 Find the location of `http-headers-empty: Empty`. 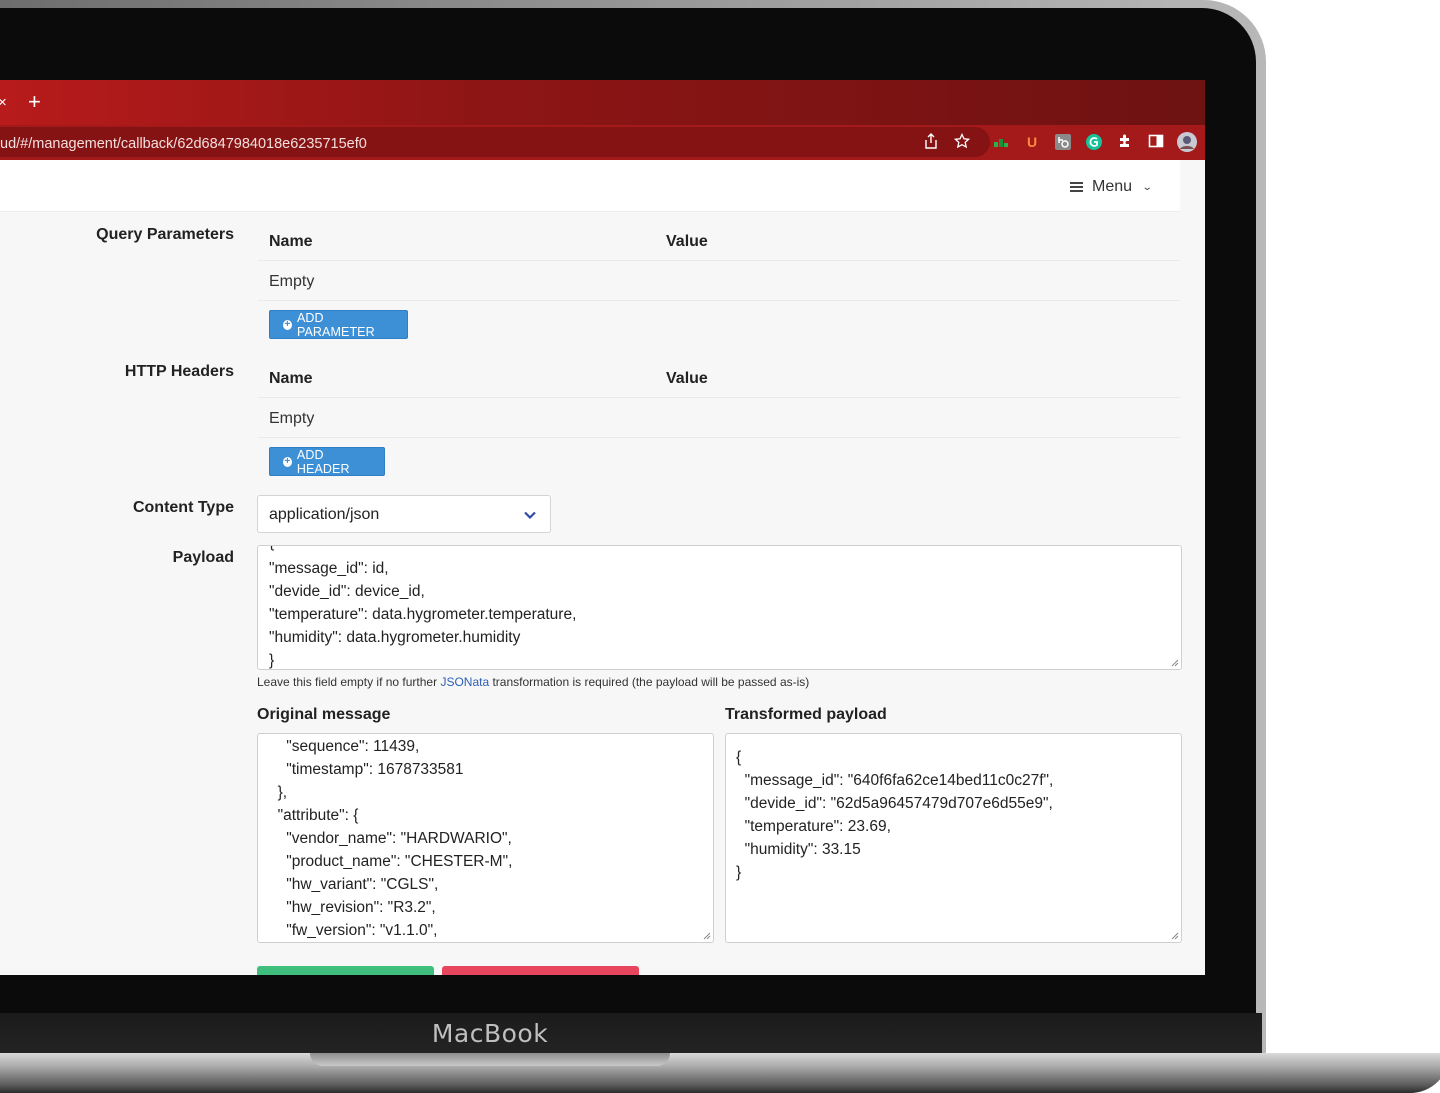

http-headers-empty: Empty is located at coordinates (292, 418).